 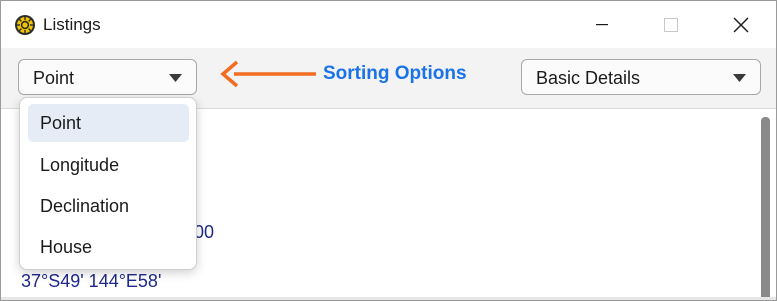 I want to click on close-icon, so click(x=741, y=24).